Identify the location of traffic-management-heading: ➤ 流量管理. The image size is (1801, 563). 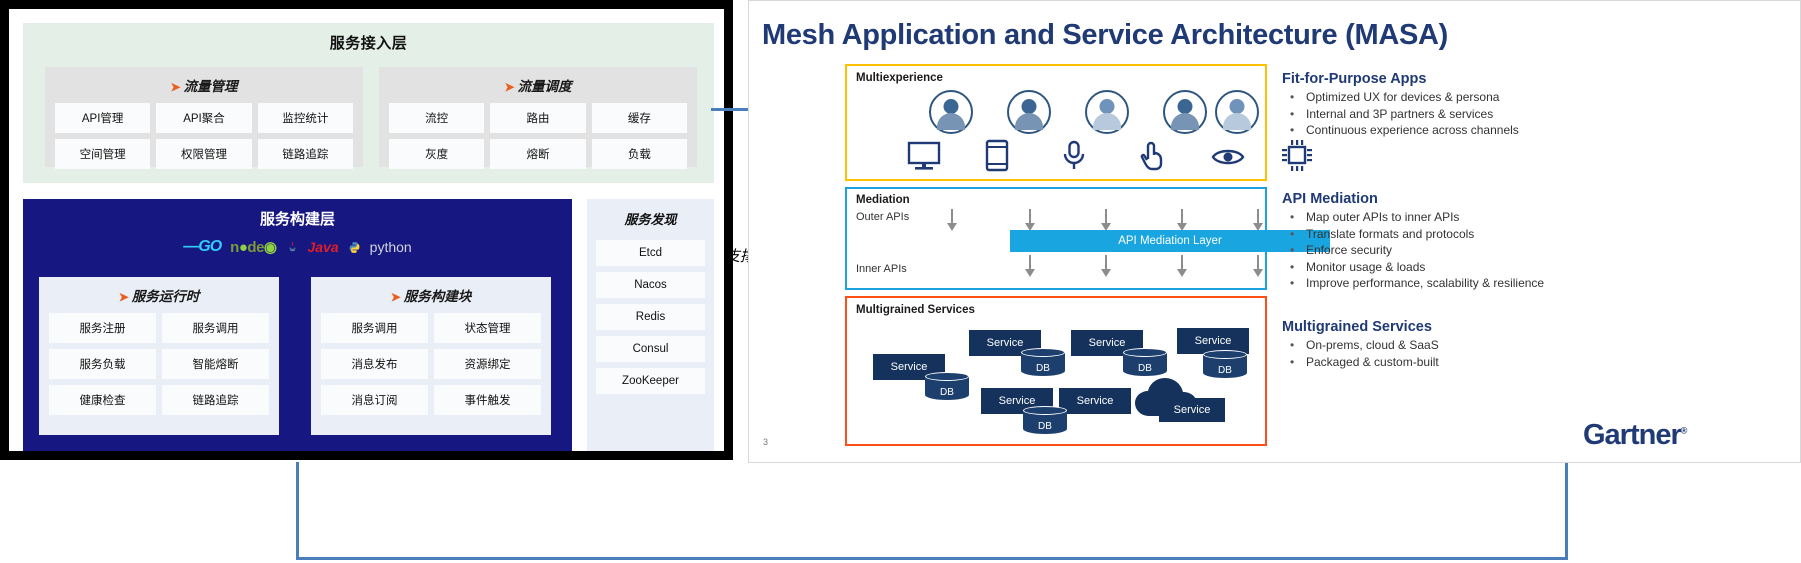
(204, 86).